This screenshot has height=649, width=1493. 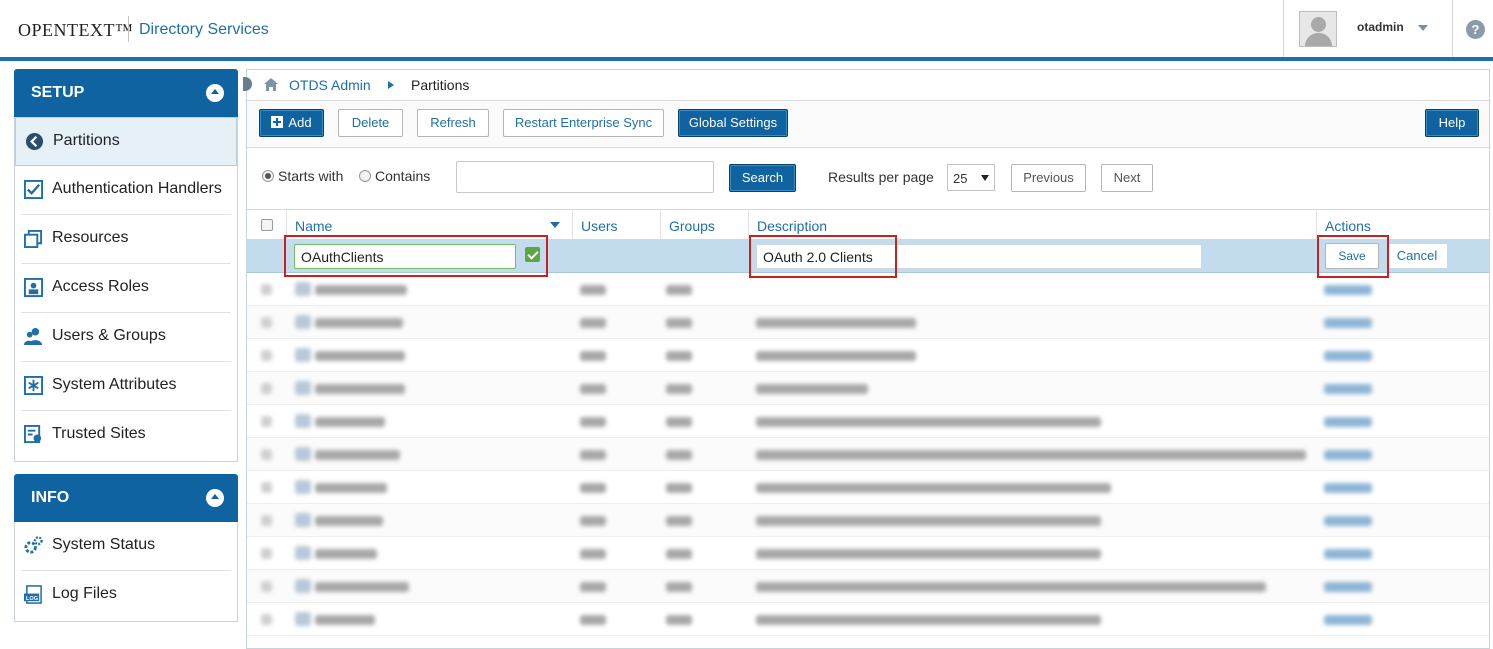 What do you see at coordinates (583, 123) in the screenshot?
I see `restart-enterprise-sync-button: Restart Enterprise Sync` at bounding box center [583, 123].